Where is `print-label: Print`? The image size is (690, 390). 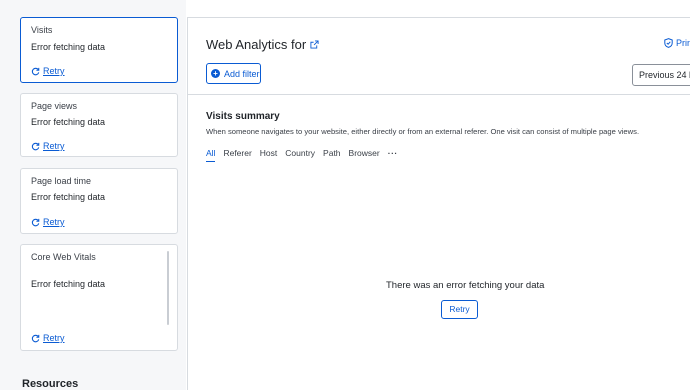
print-label: Print is located at coordinates (683, 43).